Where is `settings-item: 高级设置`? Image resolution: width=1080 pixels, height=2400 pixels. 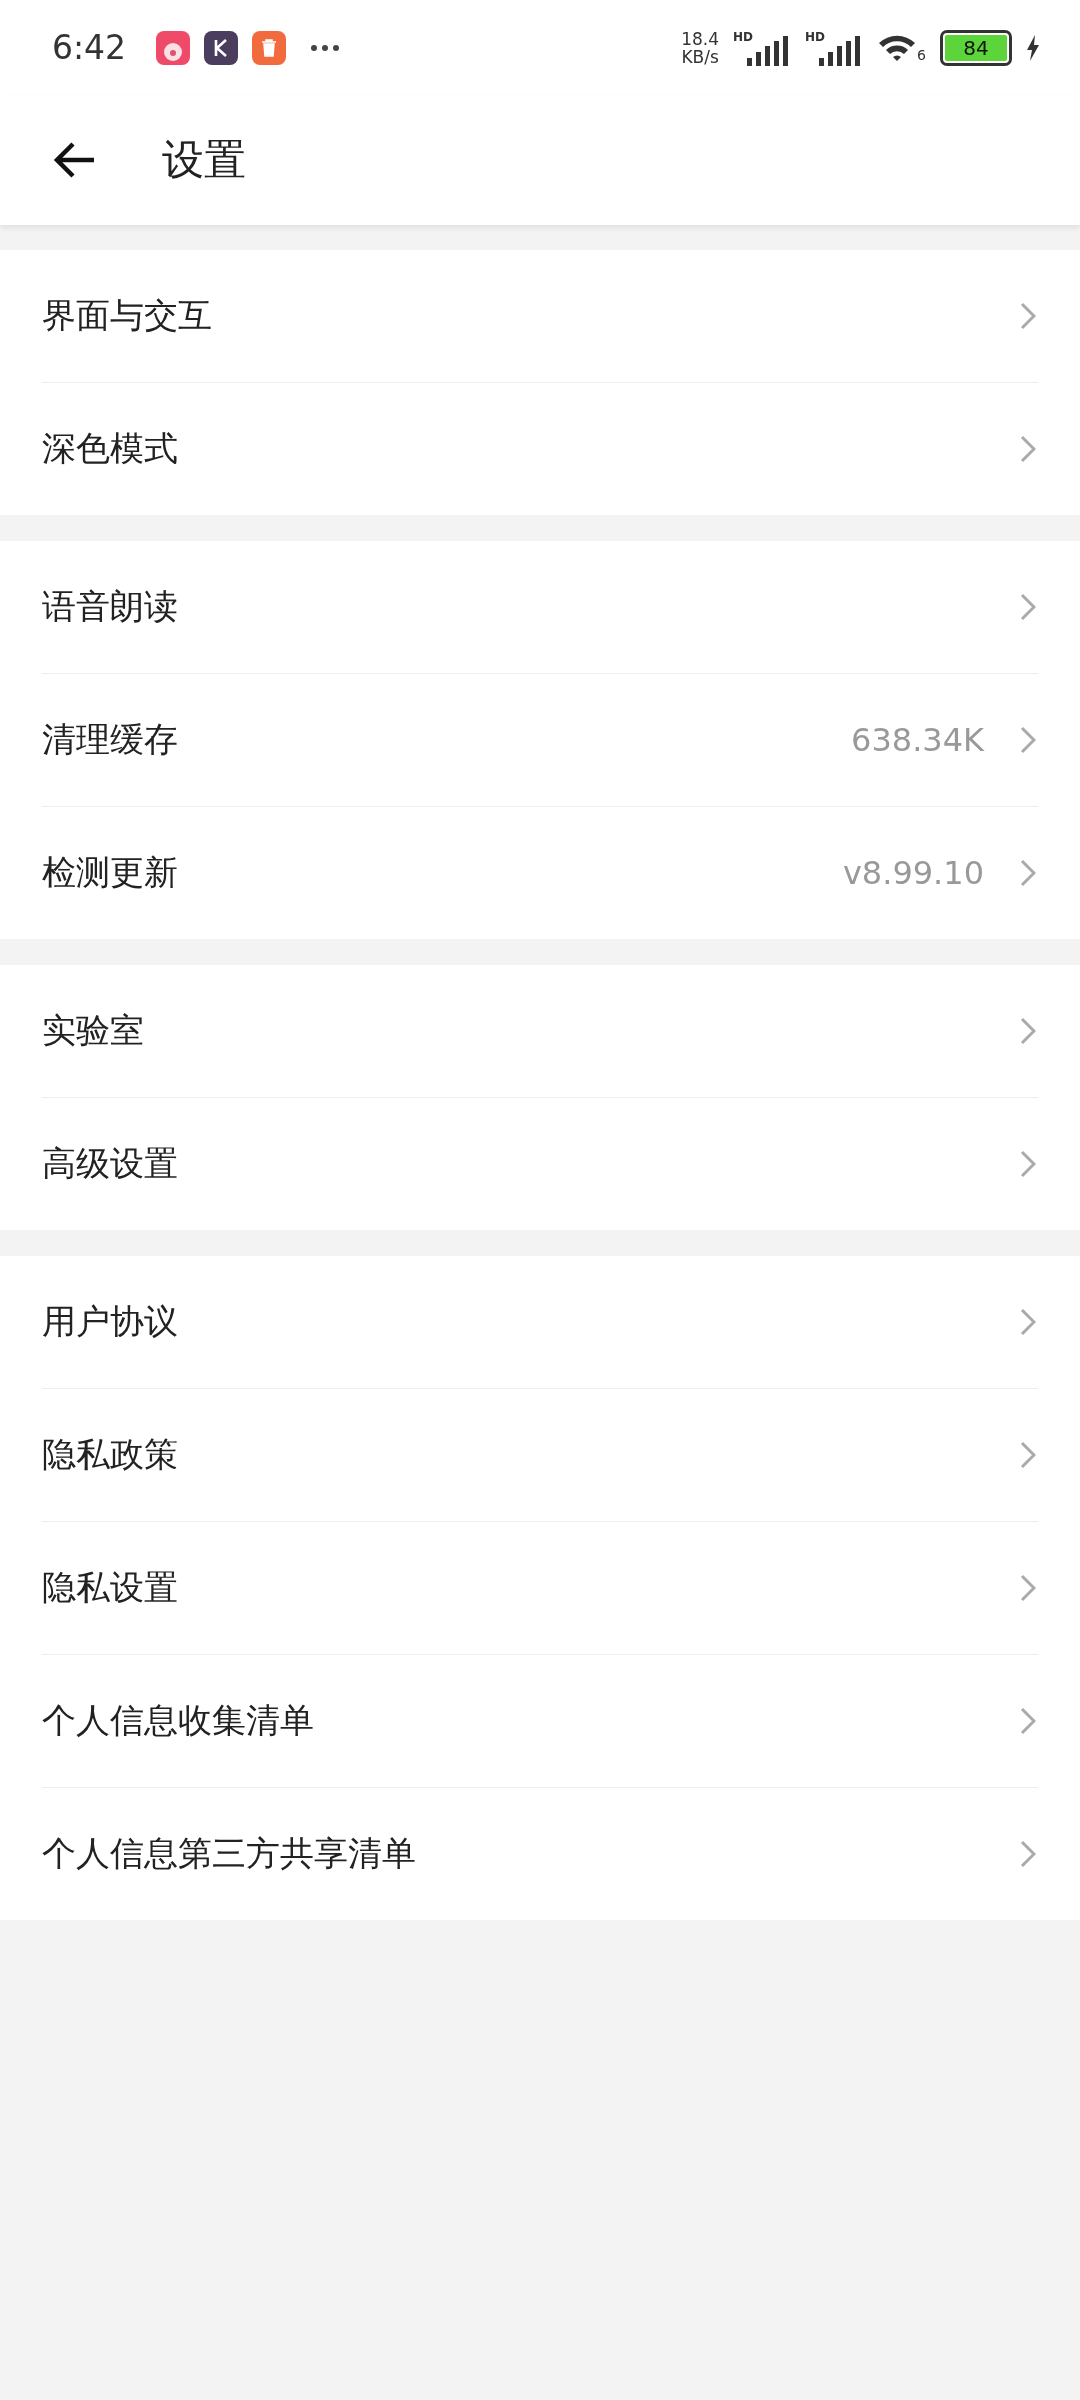
settings-item: 高级设置 is located at coordinates (540, 1164).